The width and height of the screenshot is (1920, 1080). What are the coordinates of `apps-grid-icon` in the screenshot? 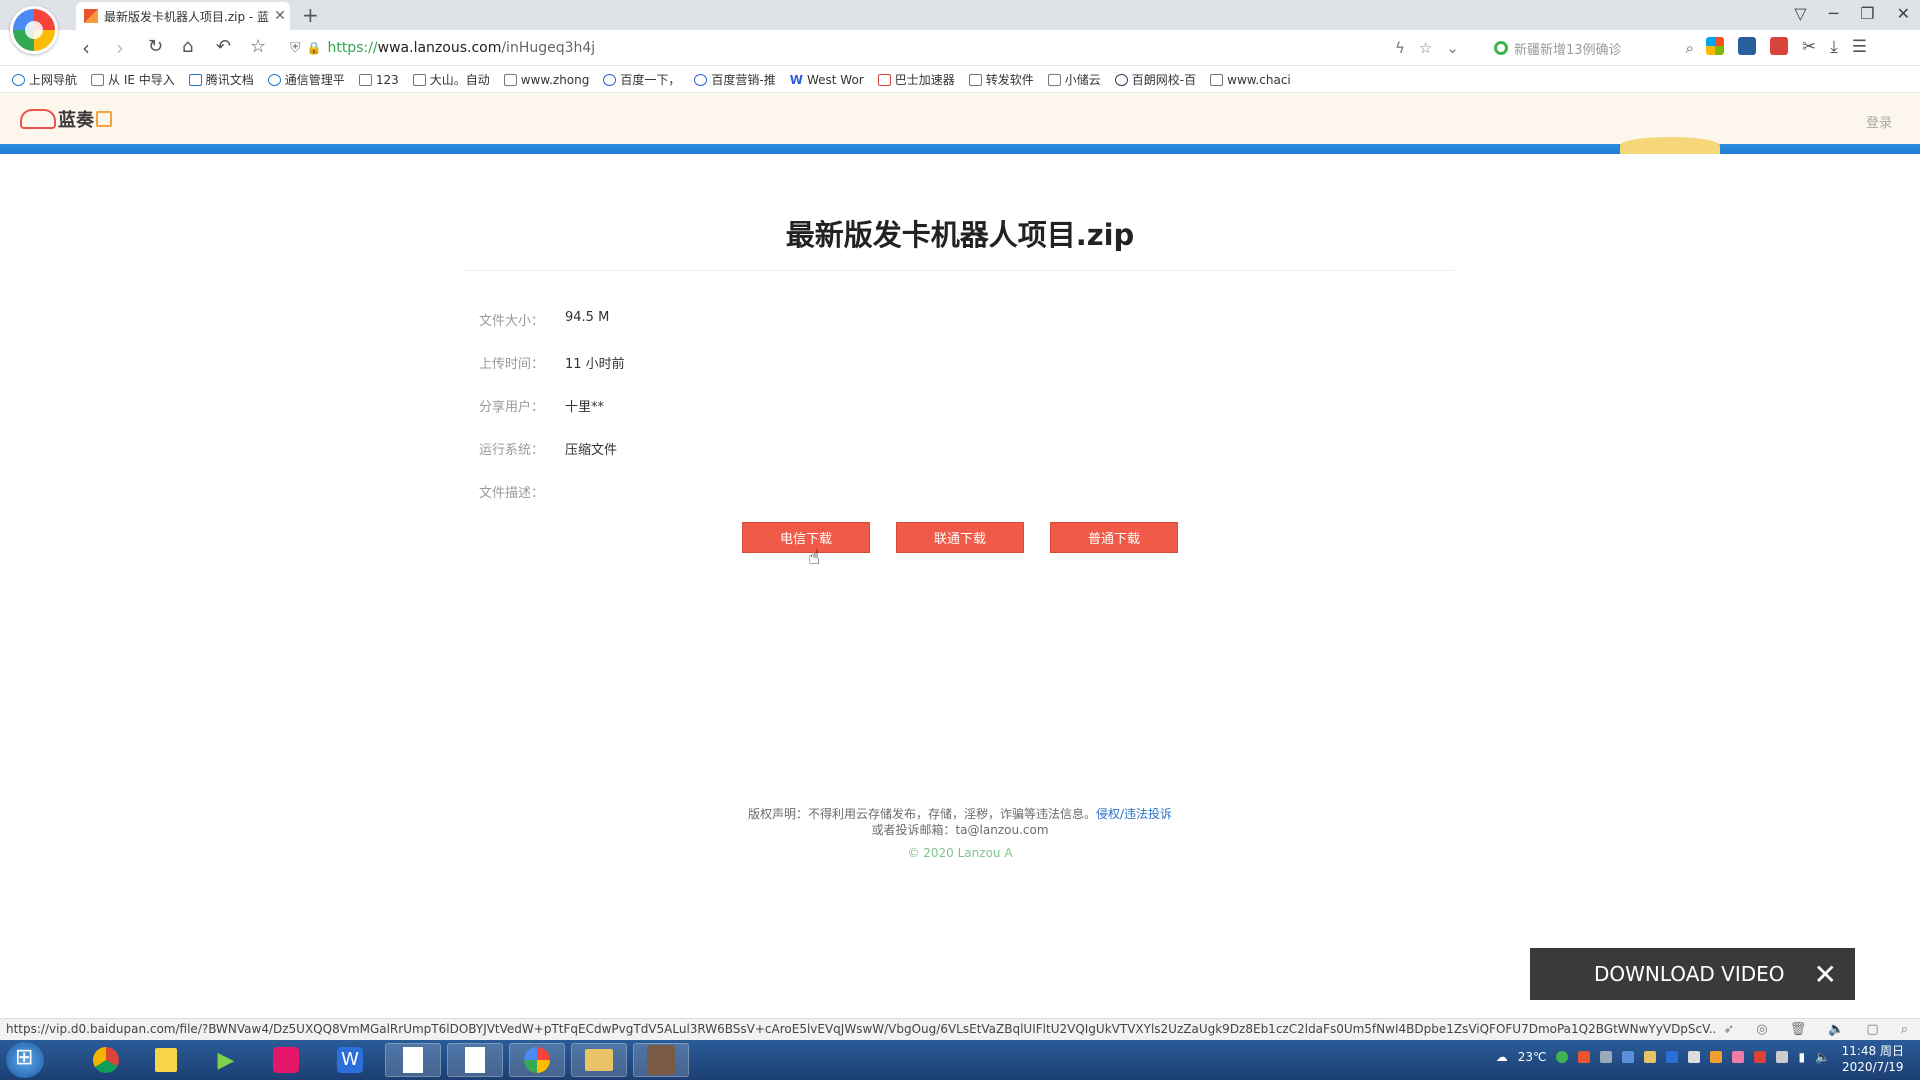 It's located at (1715, 46).